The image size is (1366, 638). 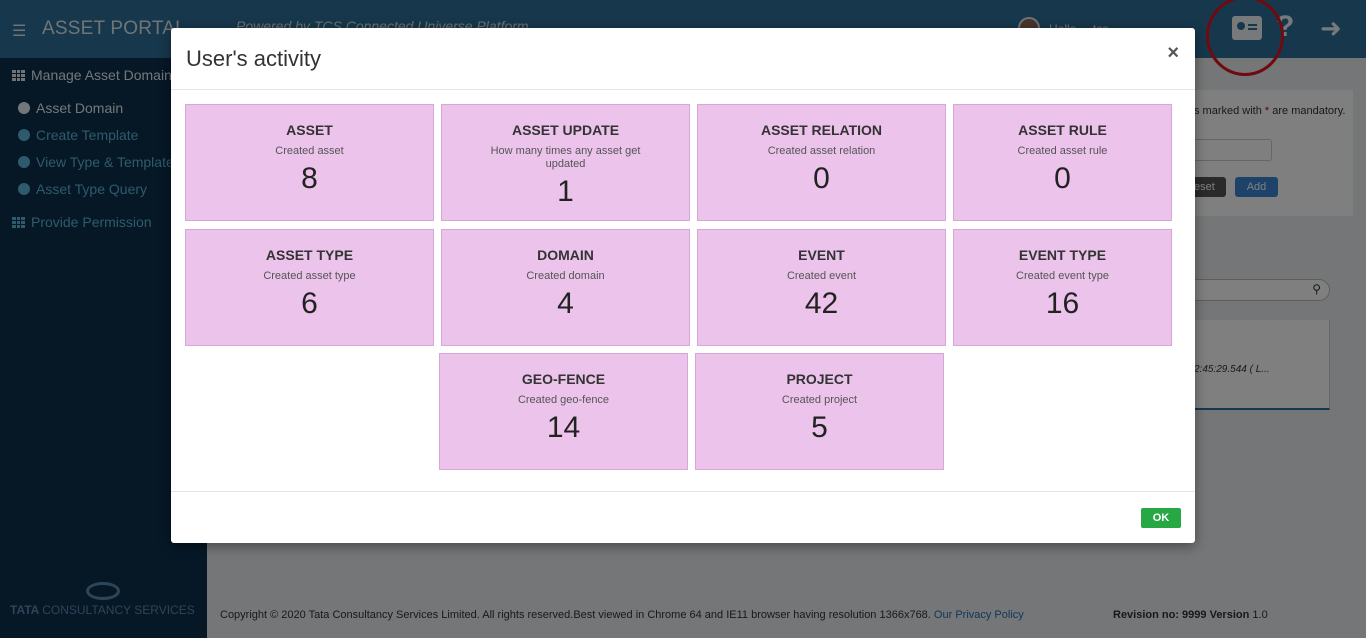 What do you see at coordinates (565, 255) in the screenshot?
I see `tile-title: DOMAIN` at bounding box center [565, 255].